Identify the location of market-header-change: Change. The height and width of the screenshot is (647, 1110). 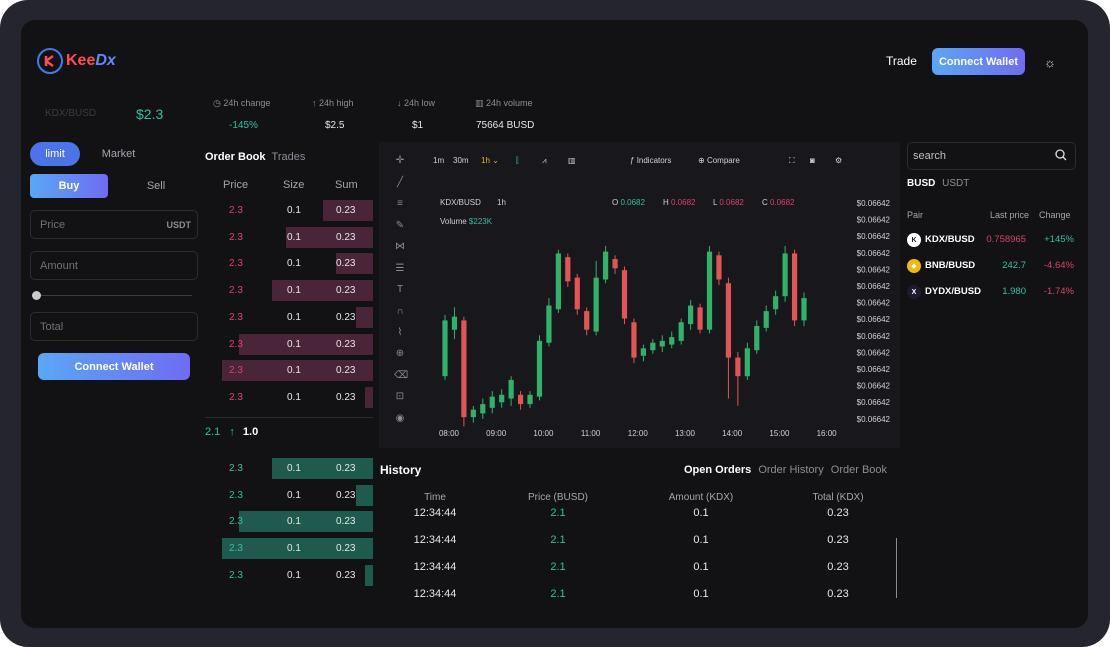
(1055, 215).